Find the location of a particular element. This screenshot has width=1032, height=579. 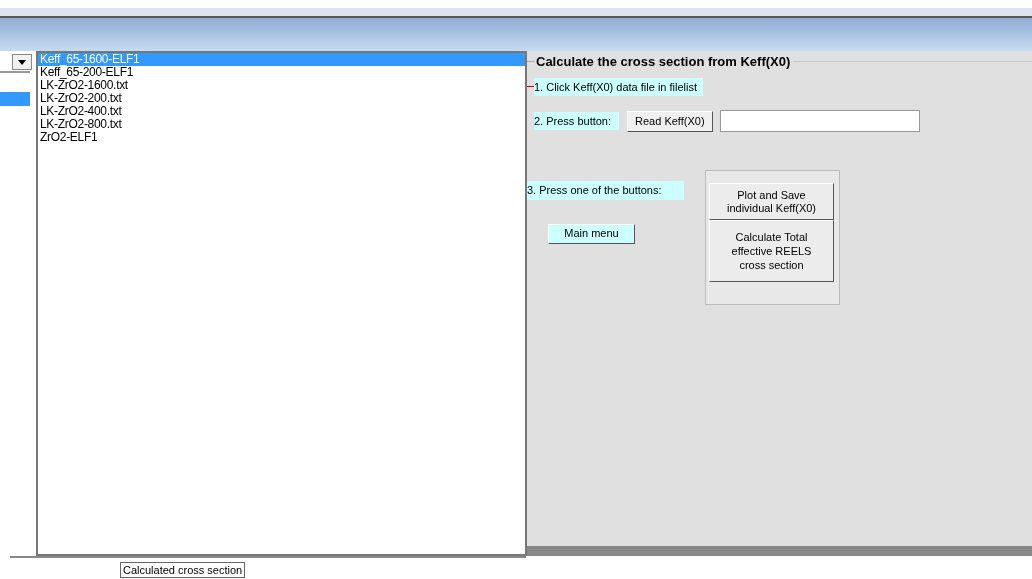

file-list-item: LK-ZrO2-400.txt is located at coordinates (281, 111).